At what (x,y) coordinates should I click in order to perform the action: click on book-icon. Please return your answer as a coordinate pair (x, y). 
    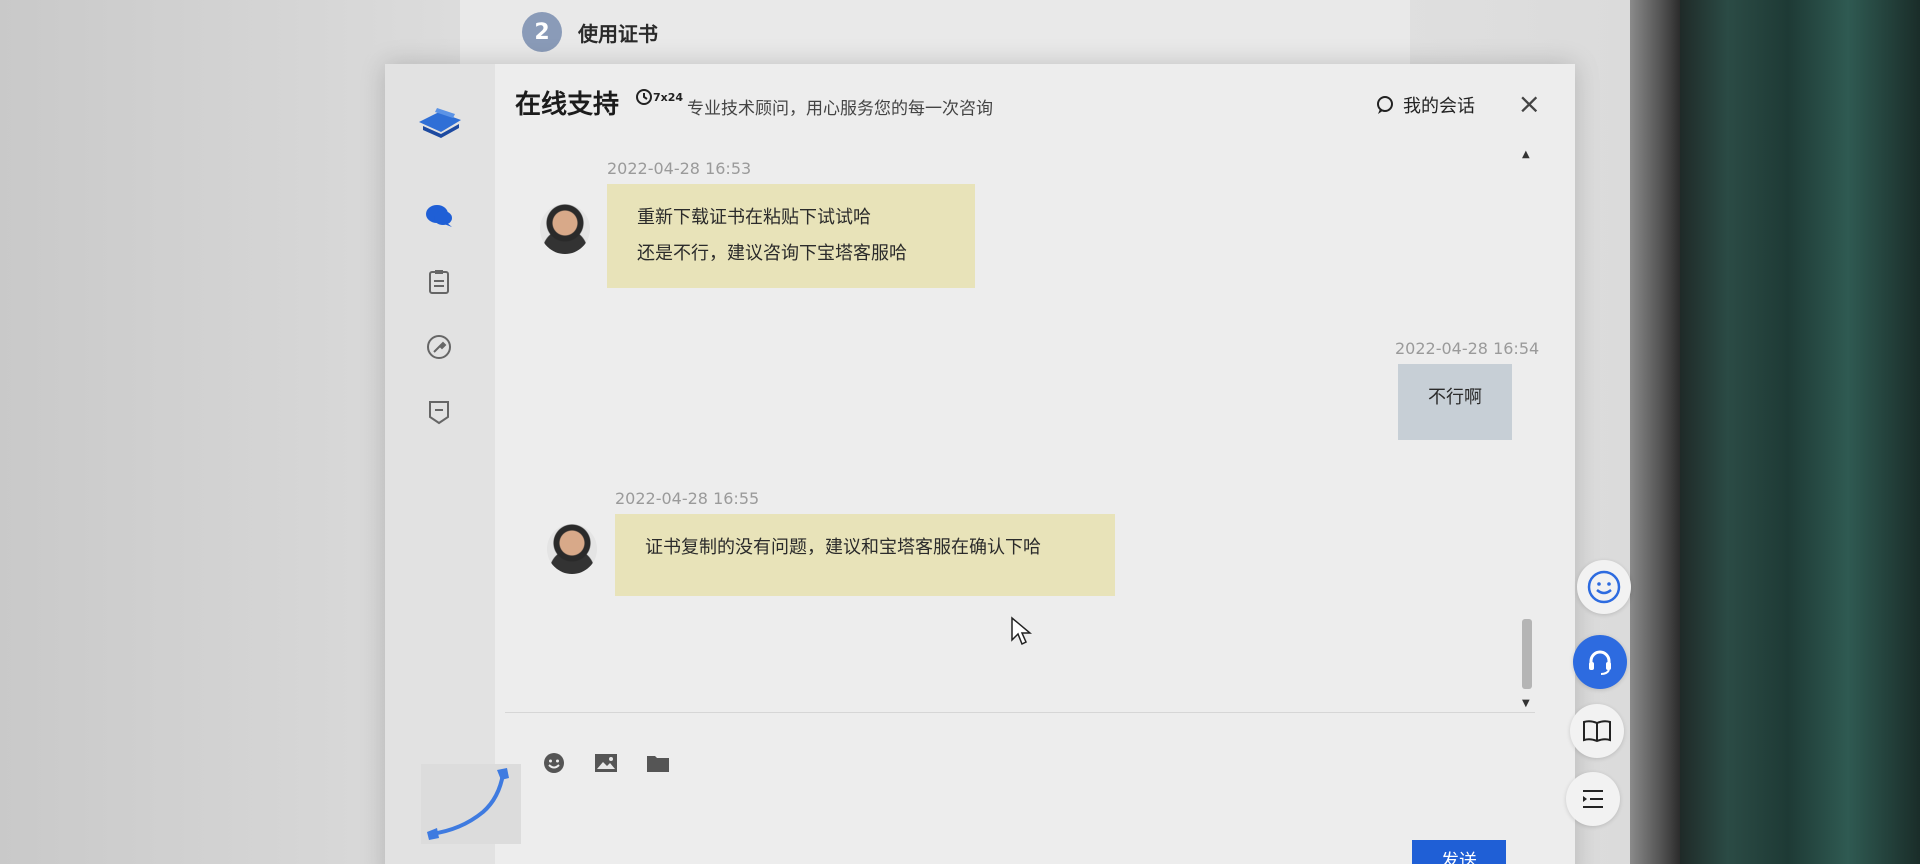
    Looking at the image, I should click on (1597, 731).